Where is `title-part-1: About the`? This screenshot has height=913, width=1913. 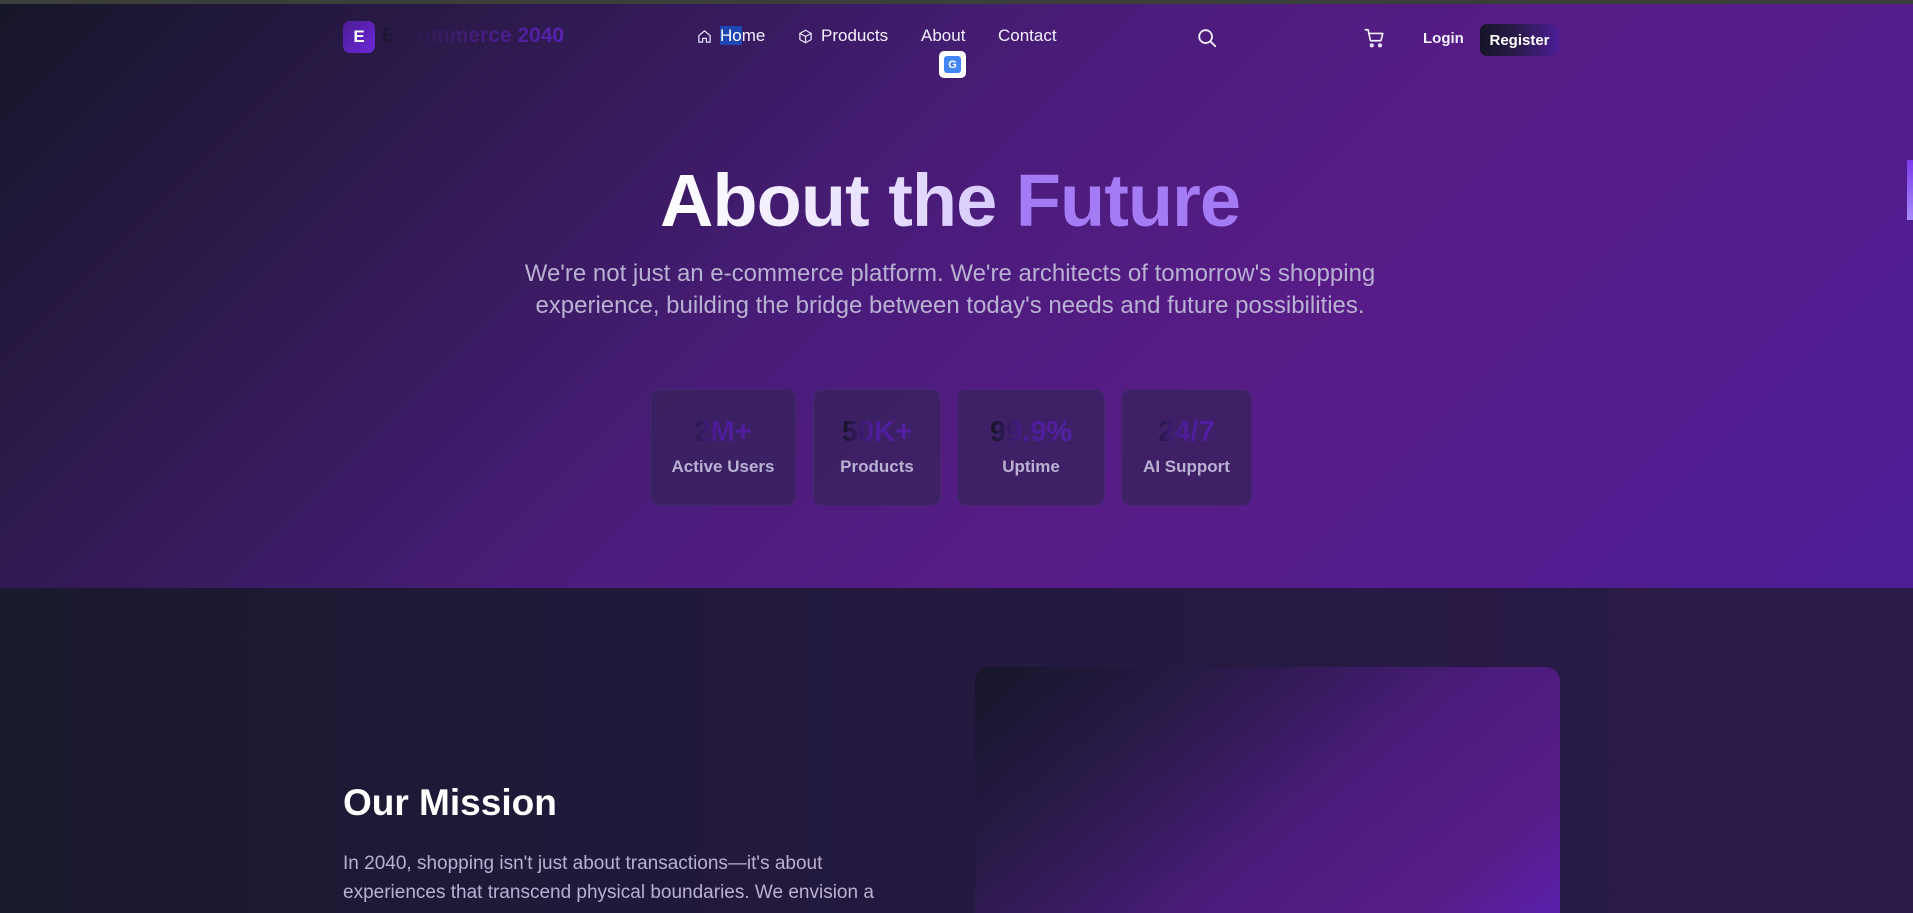 title-part-1: About the is located at coordinates (837, 200).